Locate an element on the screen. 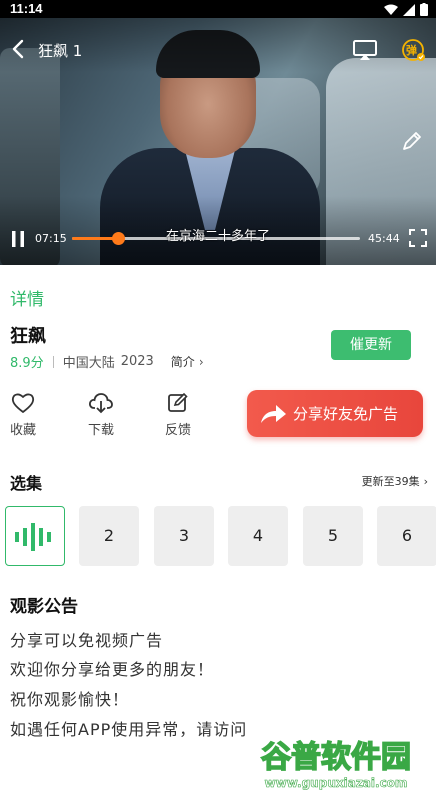  episode-1-playing is located at coordinates (35, 536).